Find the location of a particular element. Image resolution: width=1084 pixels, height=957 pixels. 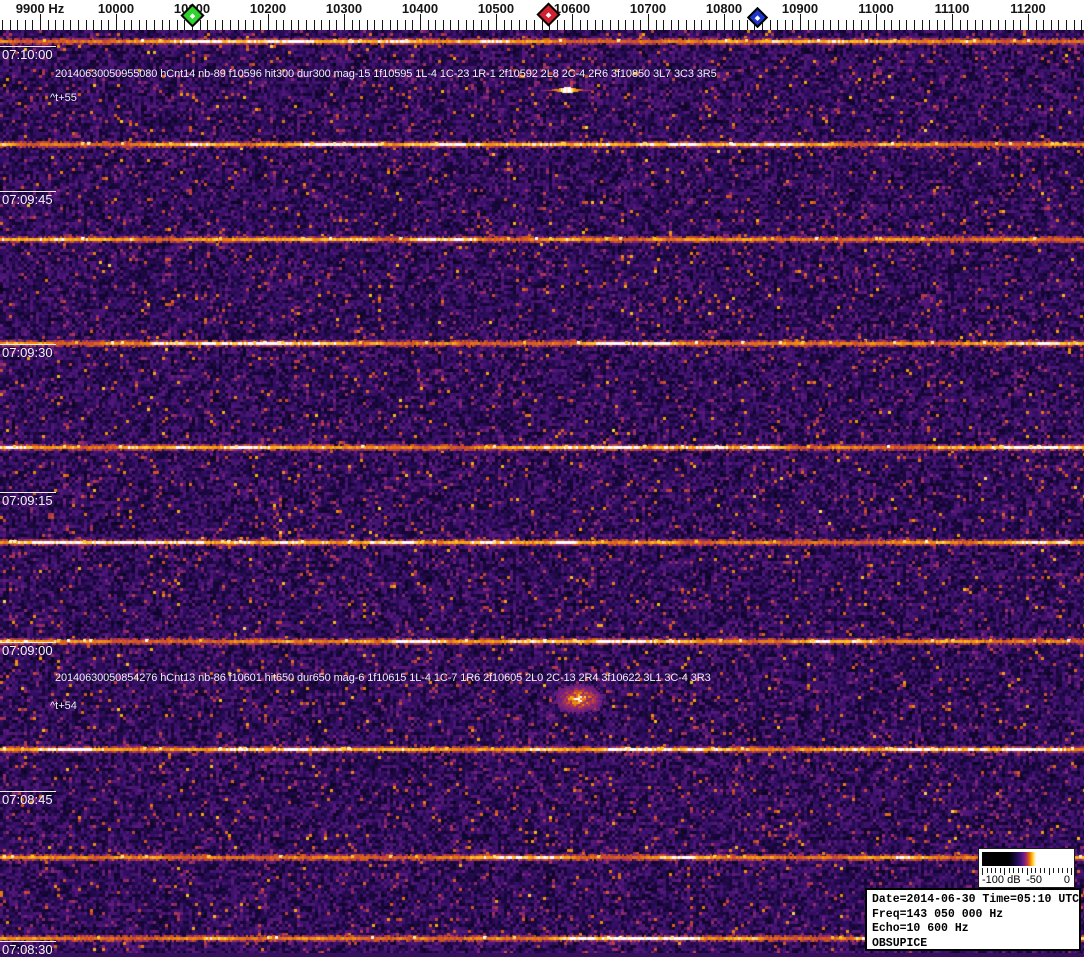

colorbar-label: -100 dB is located at coordinates (1001, 880).